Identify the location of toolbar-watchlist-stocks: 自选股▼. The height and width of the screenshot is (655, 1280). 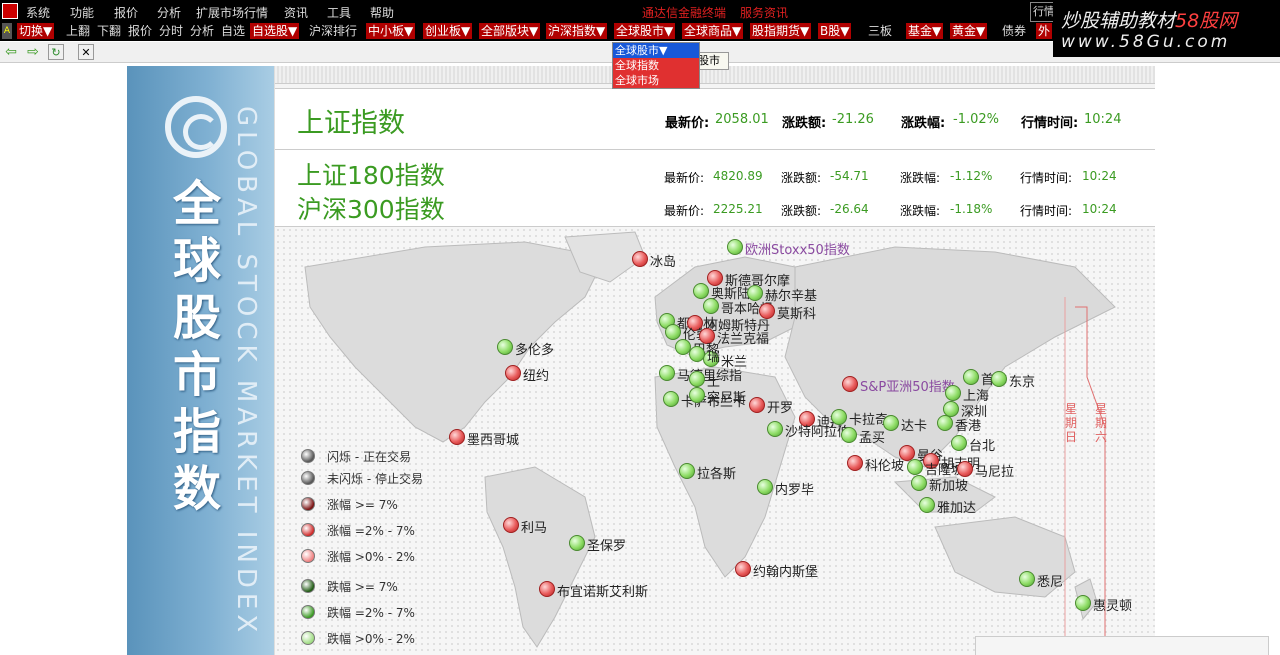
(275, 31).